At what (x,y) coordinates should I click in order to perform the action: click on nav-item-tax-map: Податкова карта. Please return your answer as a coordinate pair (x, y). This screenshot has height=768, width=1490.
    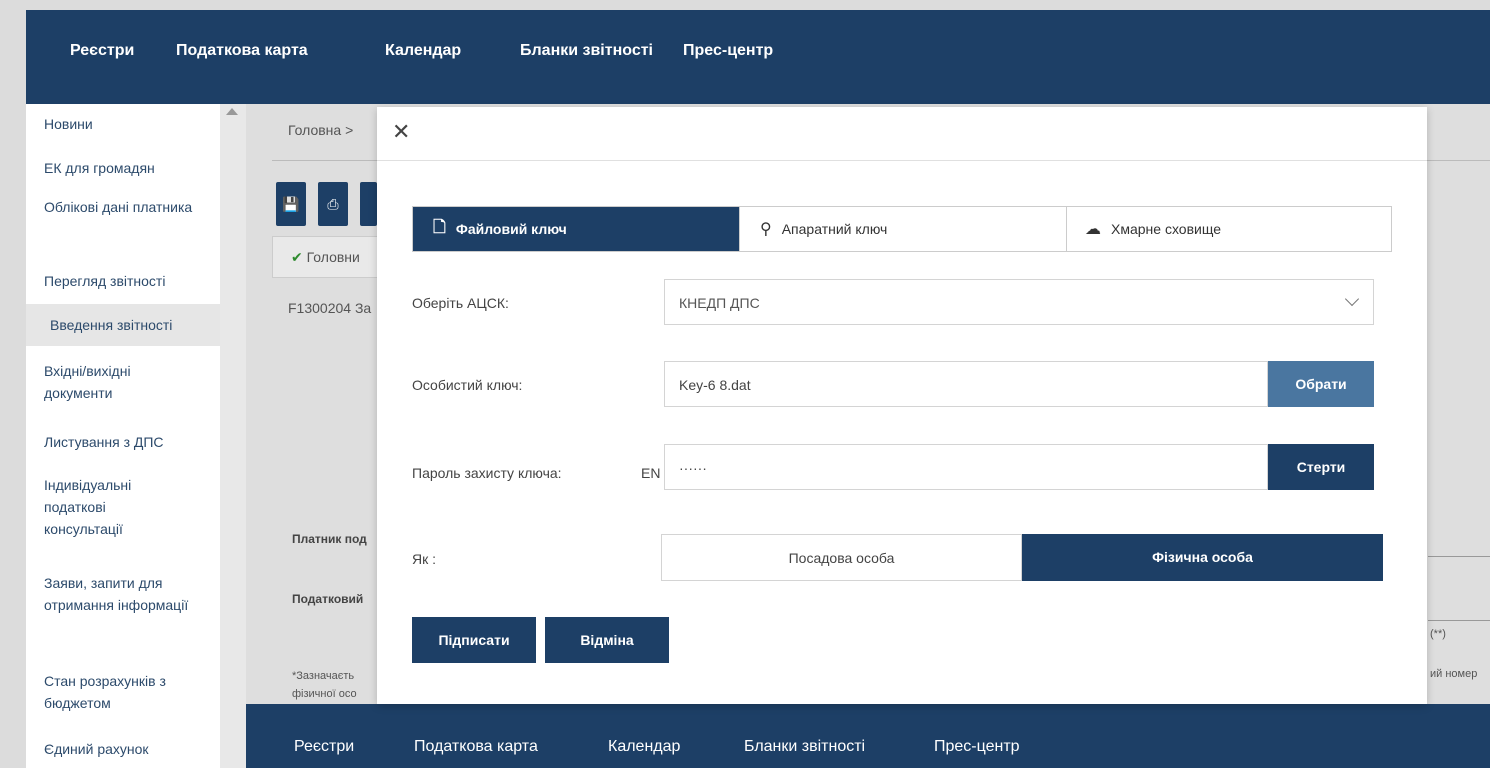
    Looking at the image, I should click on (242, 51).